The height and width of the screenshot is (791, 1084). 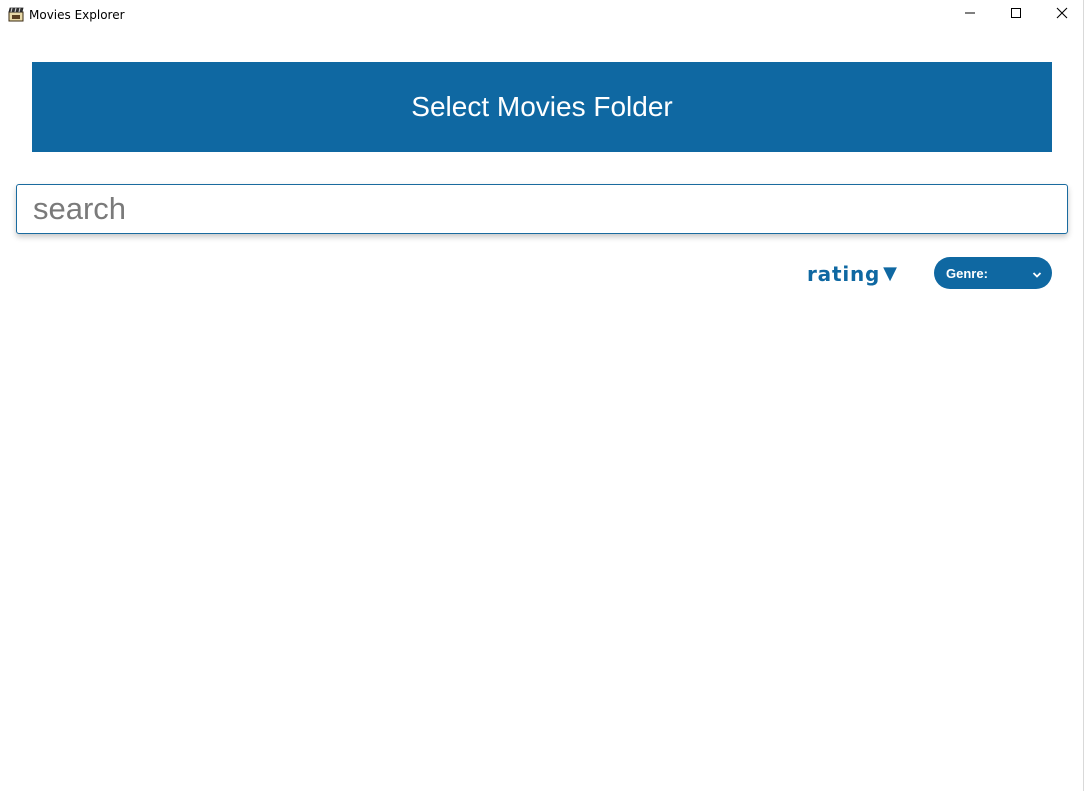 I want to click on window-title: Movies Explorer, so click(x=77, y=15).